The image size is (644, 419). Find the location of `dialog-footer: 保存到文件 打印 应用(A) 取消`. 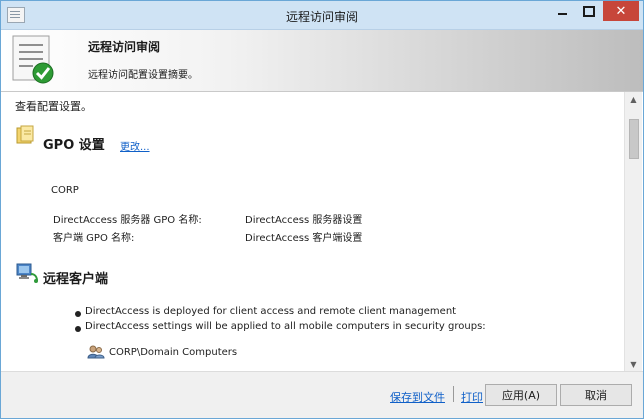

dialog-footer: 保存到文件 打印 应用(A) 取消 is located at coordinates (322, 394).